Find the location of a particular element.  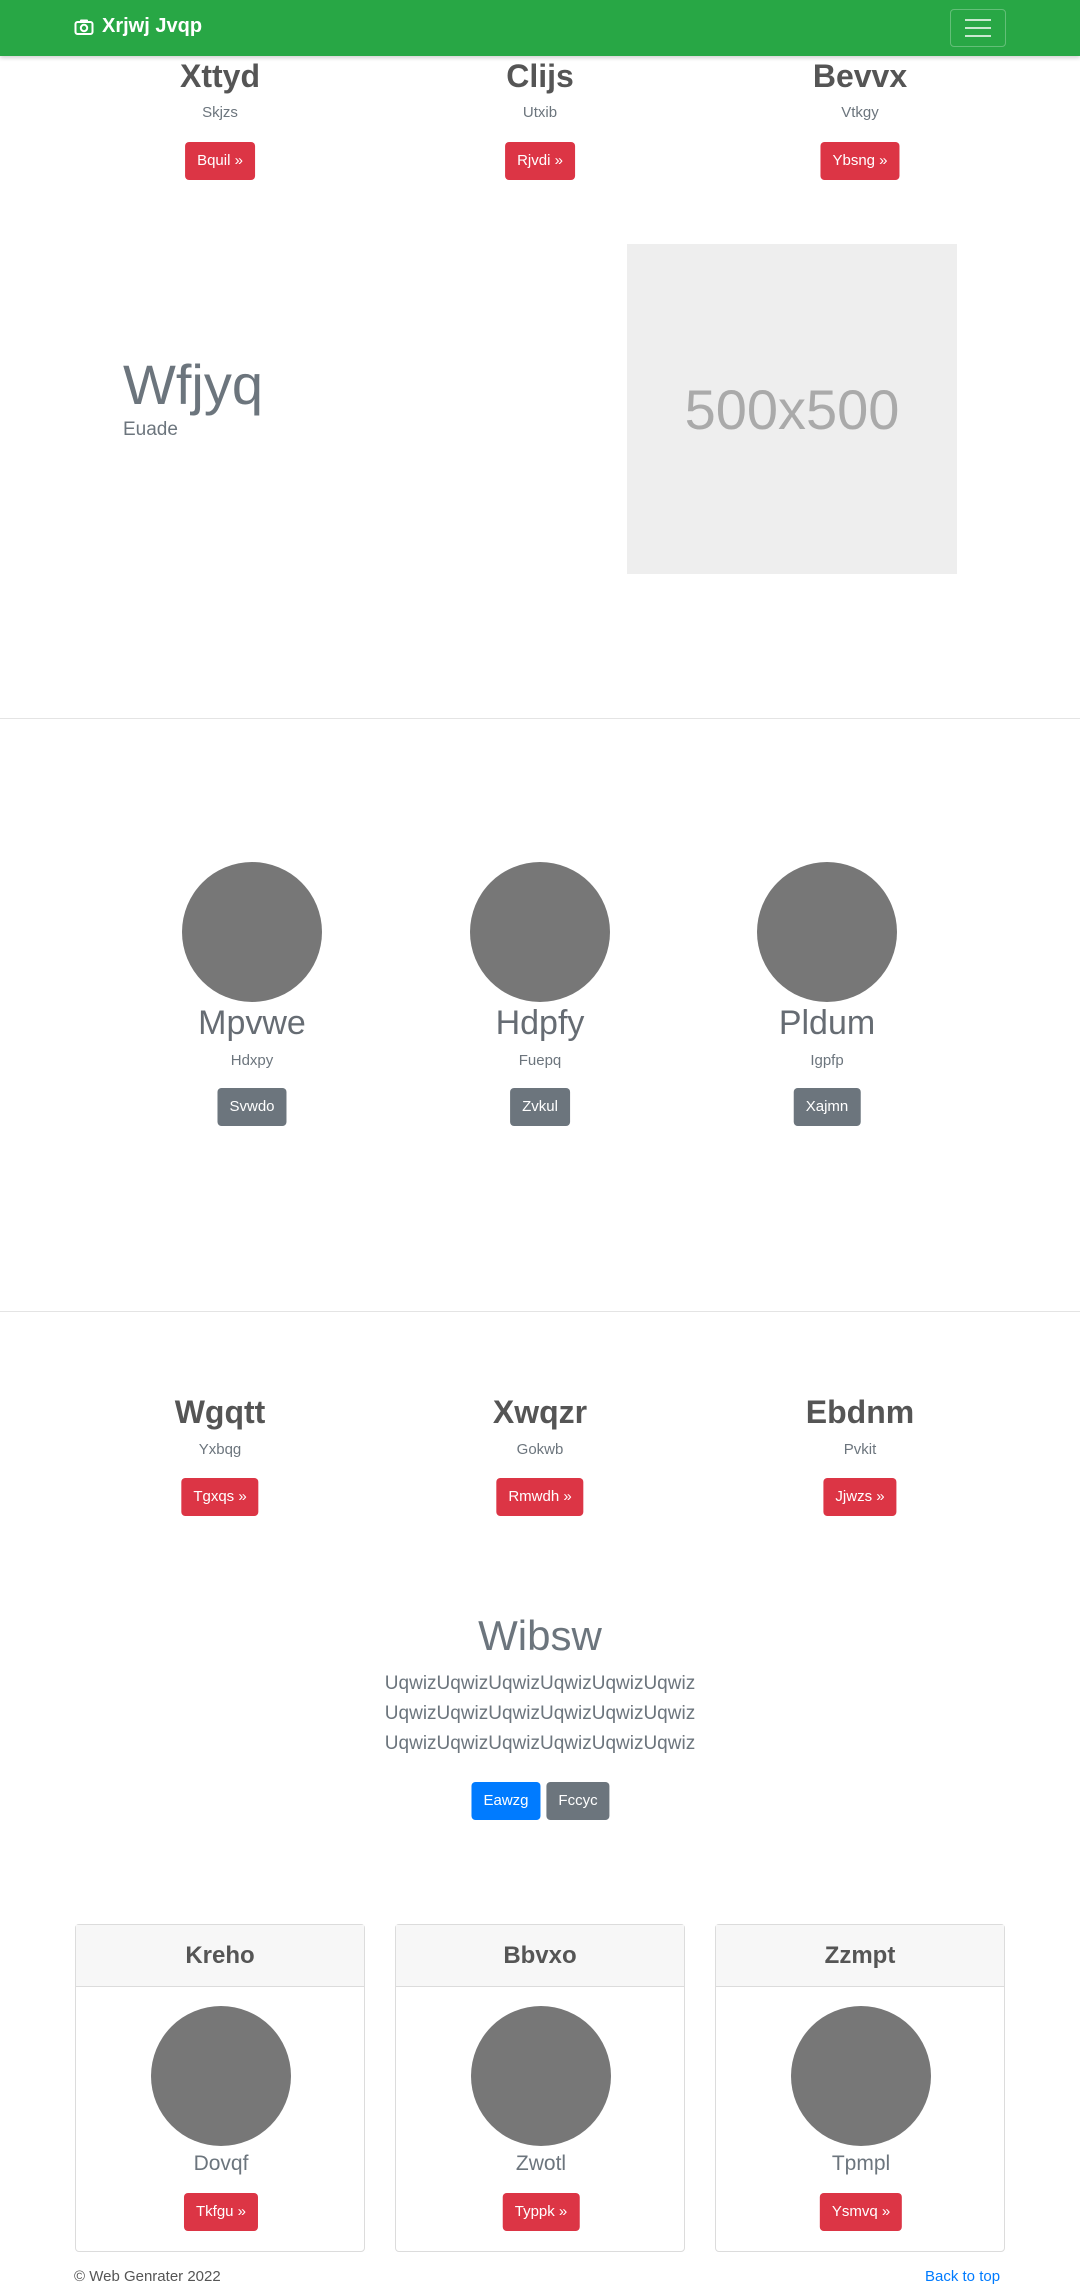

column-button: Bquil » is located at coordinates (220, 161).